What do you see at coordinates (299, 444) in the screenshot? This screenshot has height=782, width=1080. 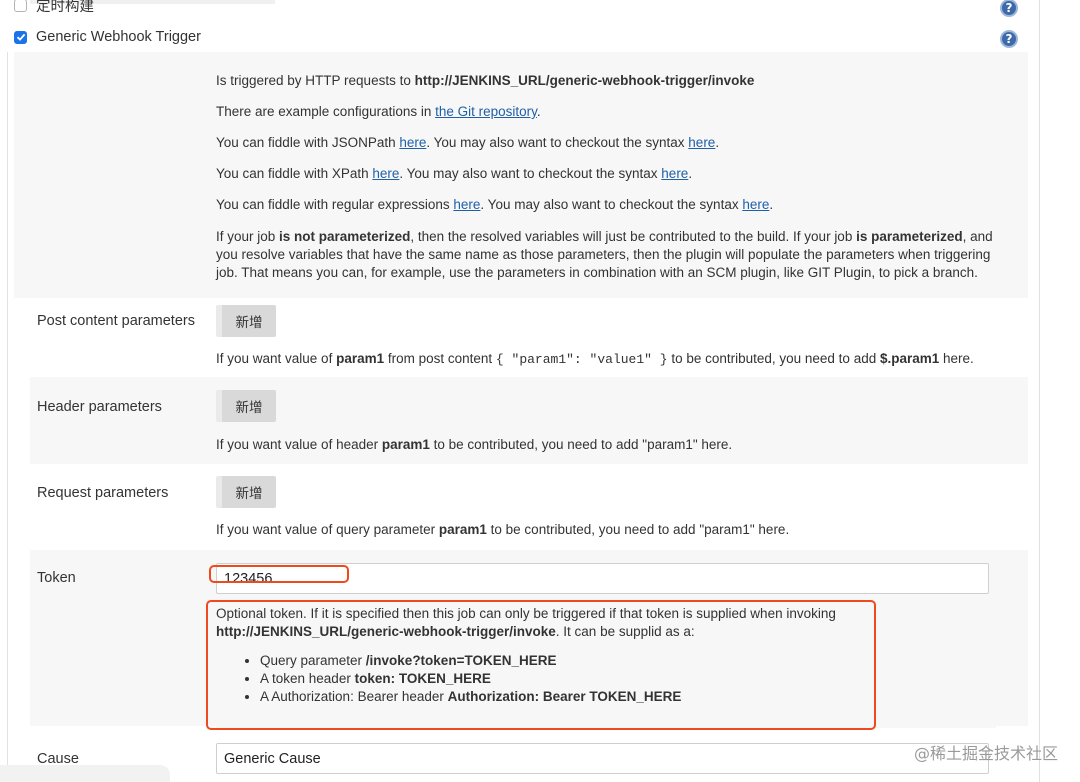 I see `text: If you want value of header` at bounding box center [299, 444].